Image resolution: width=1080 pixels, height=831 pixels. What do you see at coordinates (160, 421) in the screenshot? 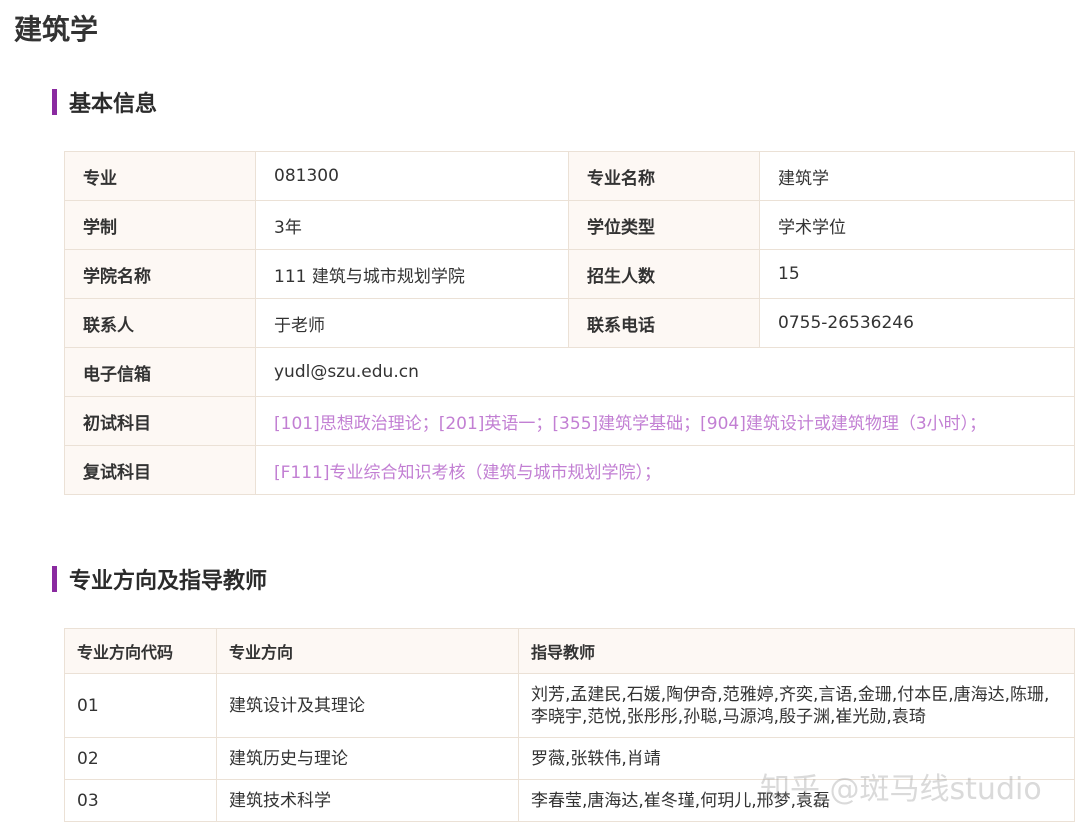
I see `first-exam-label: 初试科目` at bounding box center [160, 421].